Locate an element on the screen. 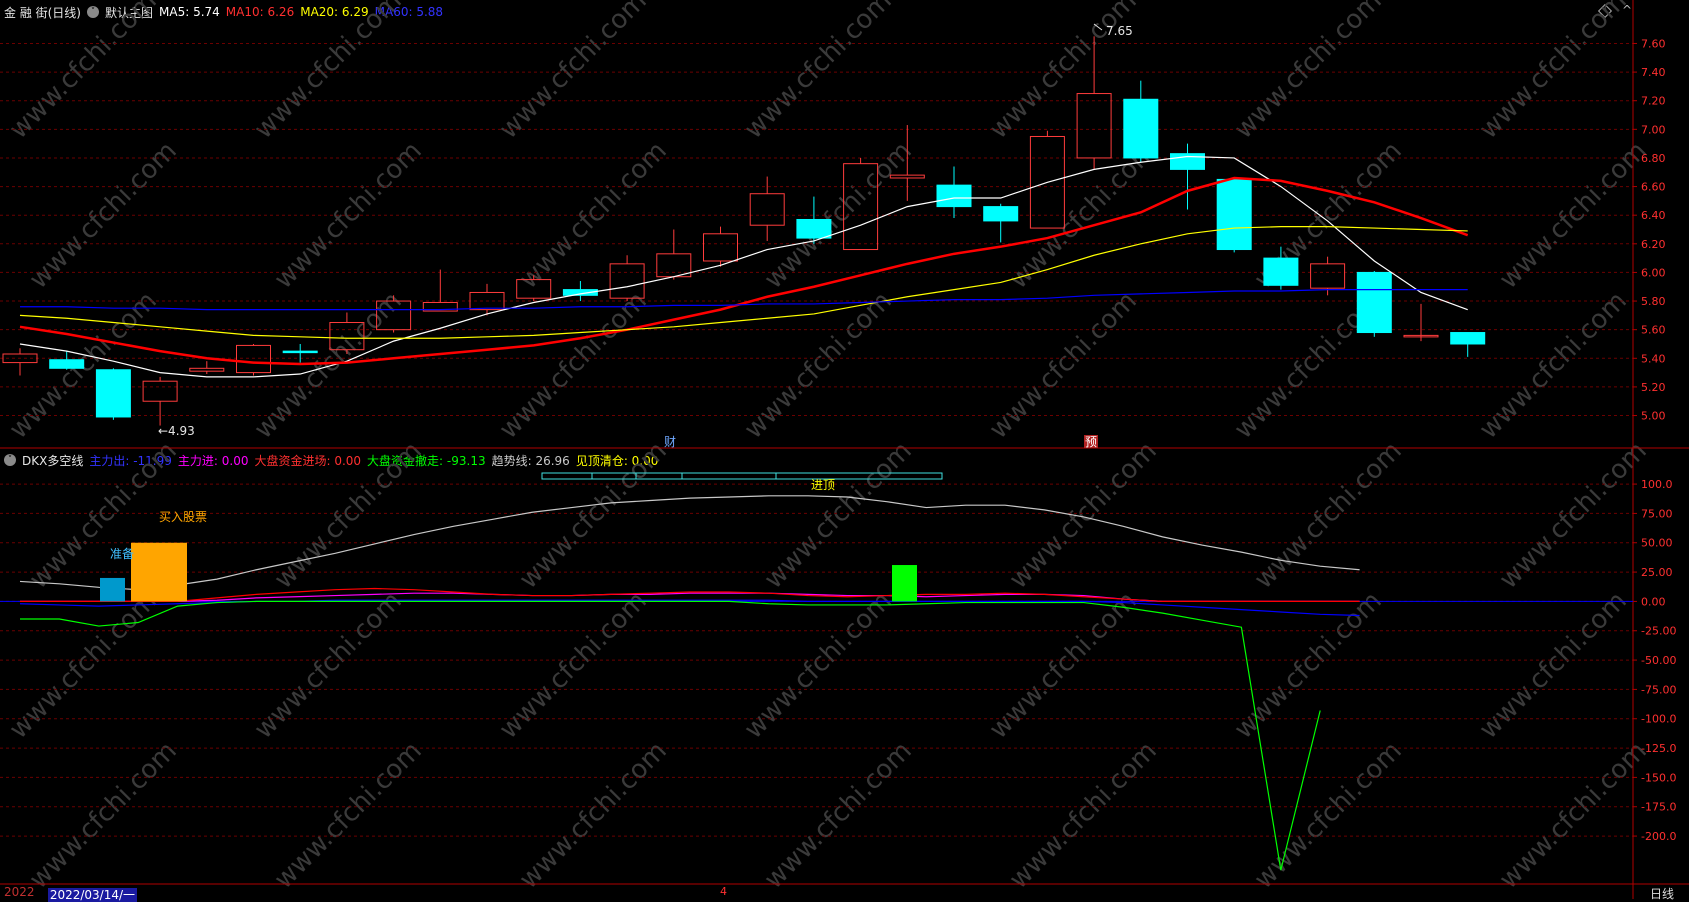  prepare-label: 准备 is located at coordinates (122, 554).